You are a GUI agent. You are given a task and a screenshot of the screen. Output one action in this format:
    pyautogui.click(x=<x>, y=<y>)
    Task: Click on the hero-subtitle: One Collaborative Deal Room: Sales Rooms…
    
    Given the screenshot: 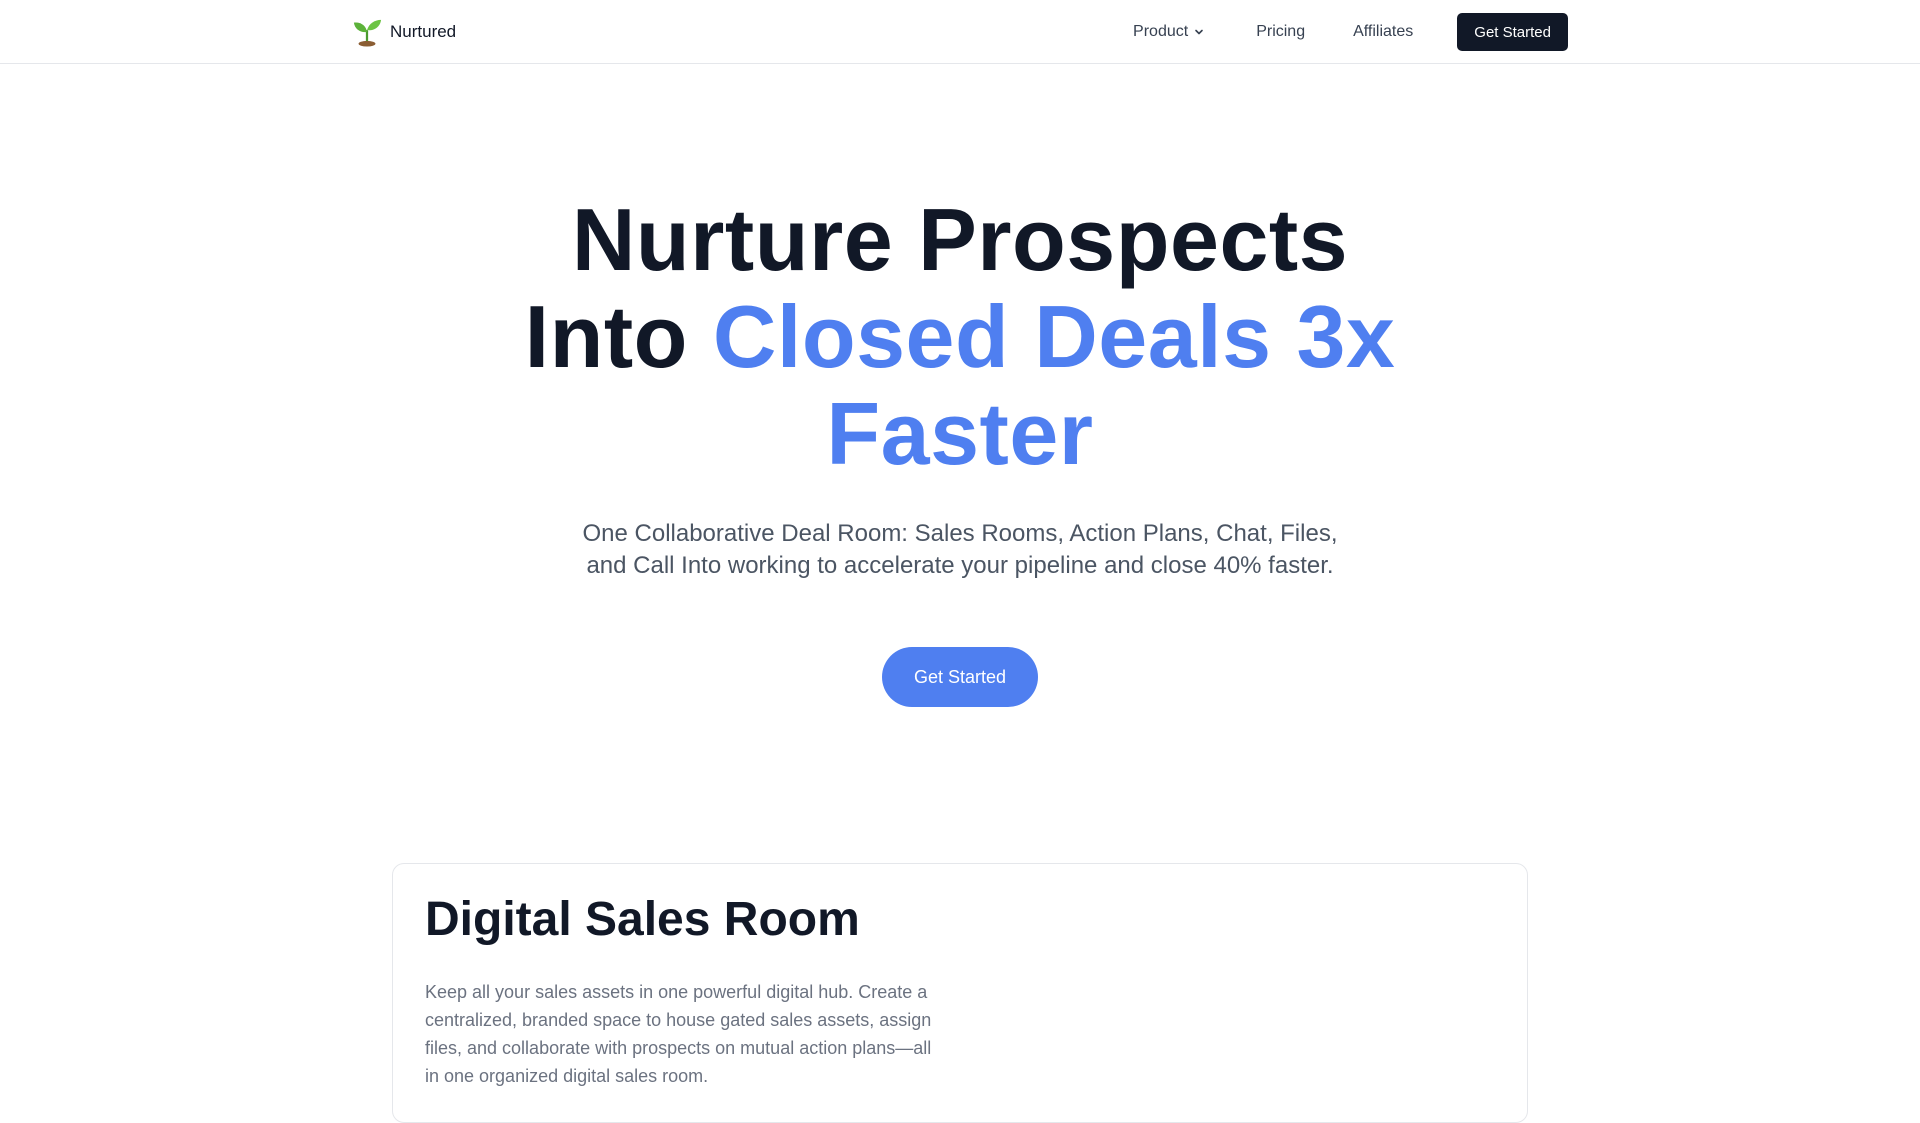 What is the action you would take?
    pyautogui.click(x=960, y=549)
    